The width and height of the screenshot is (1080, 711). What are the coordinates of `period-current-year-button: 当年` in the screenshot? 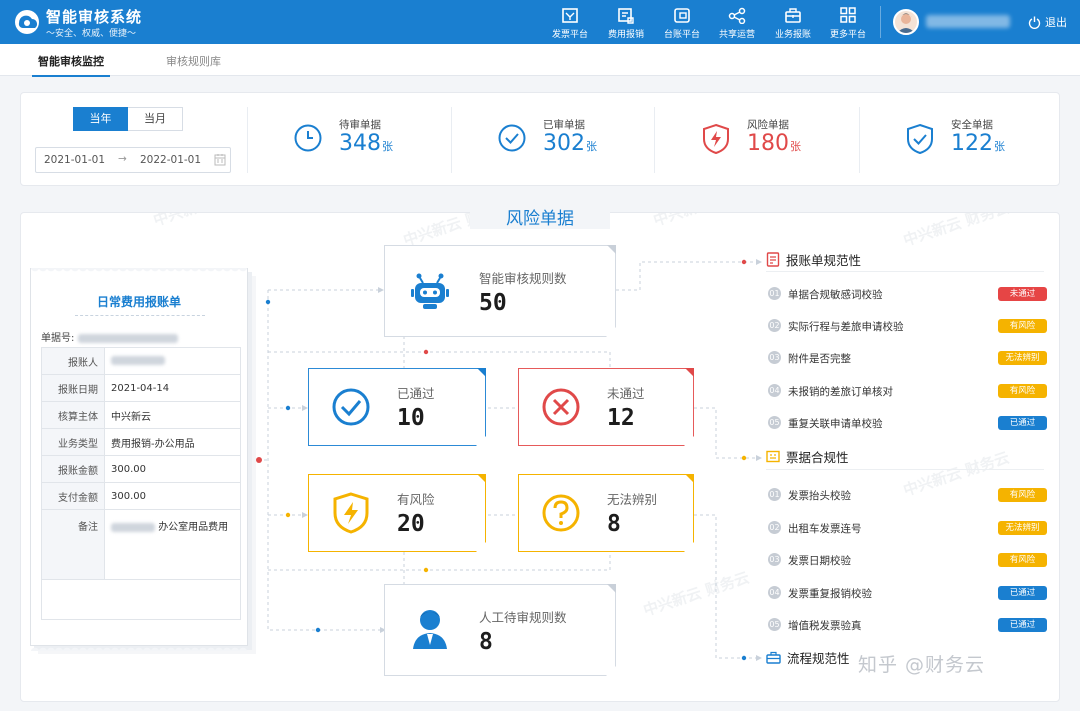 It's located at (100, 119).